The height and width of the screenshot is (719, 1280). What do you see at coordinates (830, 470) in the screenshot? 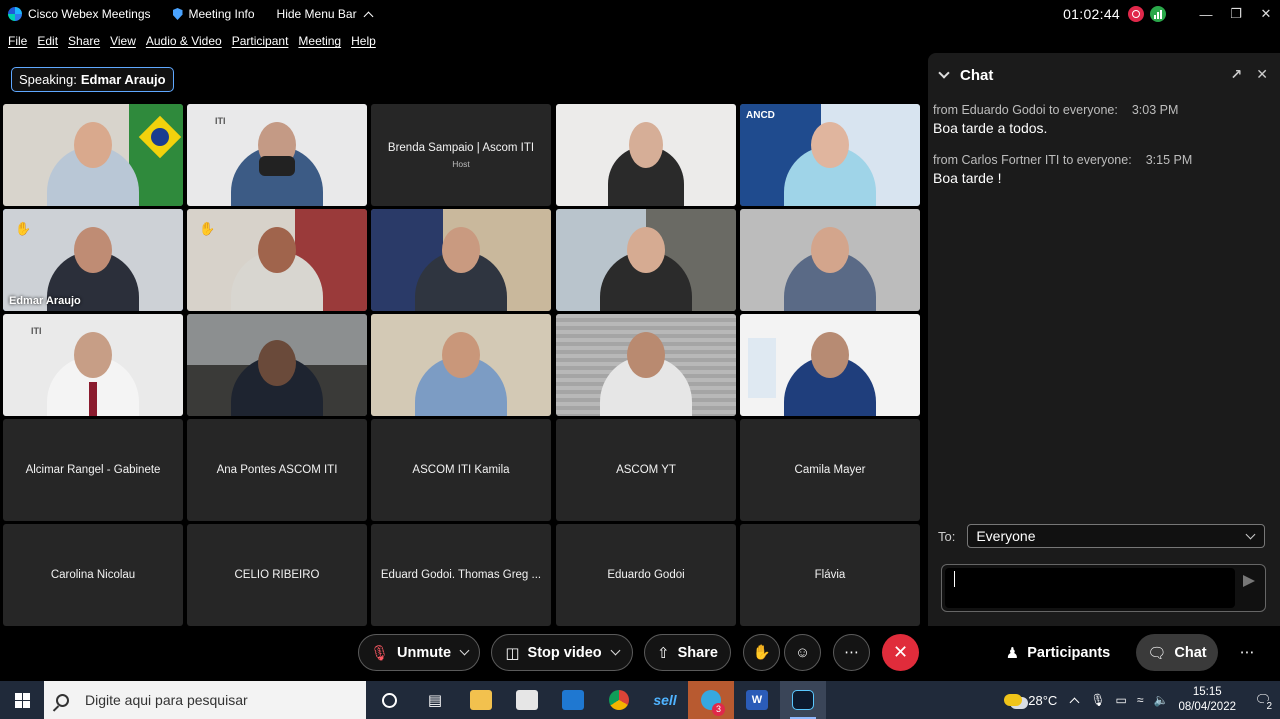
I see `participant-tile: Camila Mayer` at bounding box center [830, 470].